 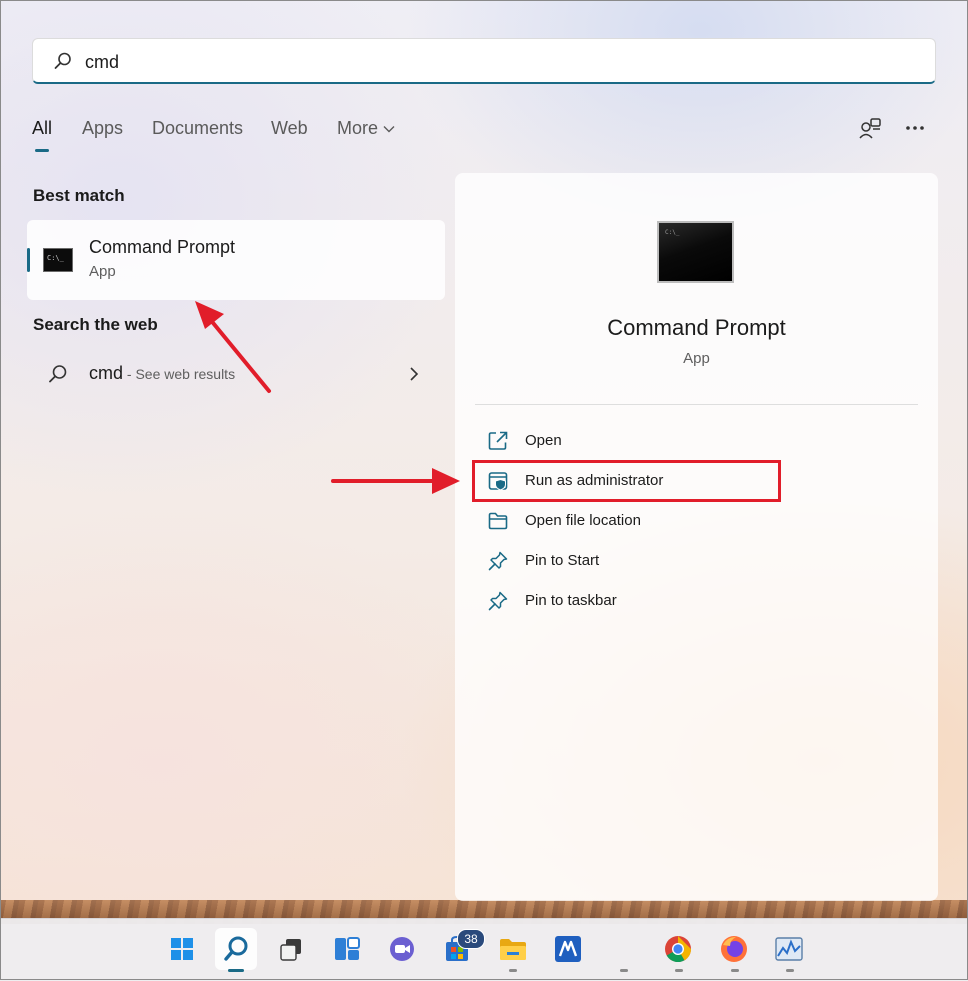 I want to click on performance-monitor-icon, so click(x=789, y=949).